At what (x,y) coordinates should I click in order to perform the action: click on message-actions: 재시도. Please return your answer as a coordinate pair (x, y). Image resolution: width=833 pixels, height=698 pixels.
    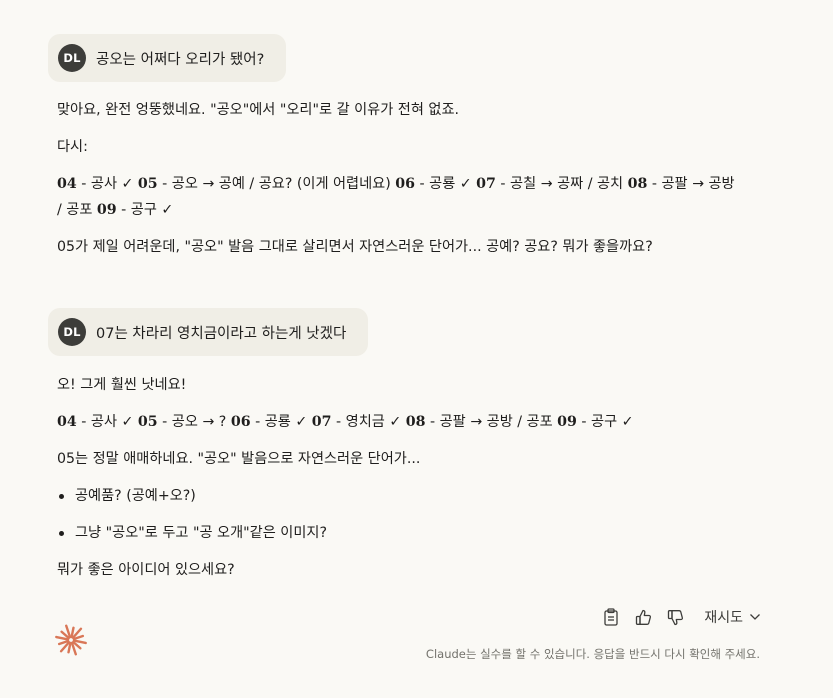
    Looking at the image, I should click on (676, 617).